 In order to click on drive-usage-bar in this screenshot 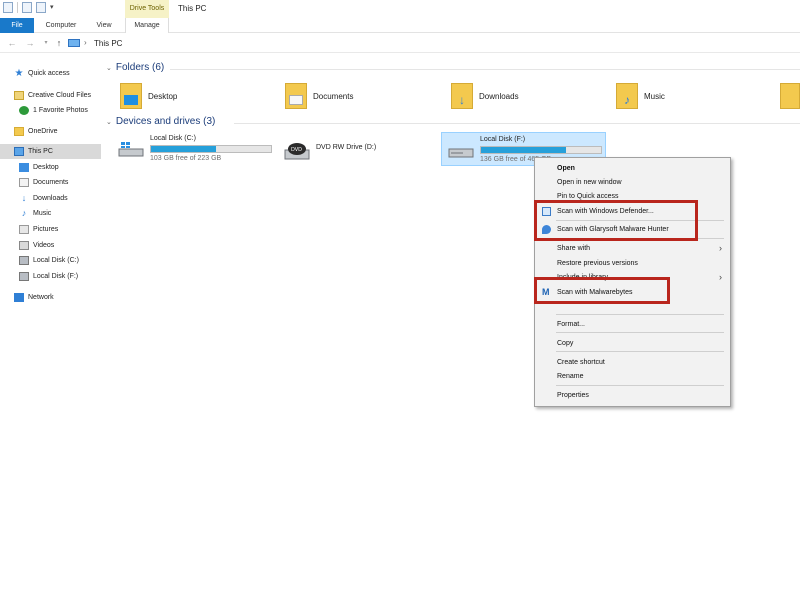, I will do `click(541, 150)`.